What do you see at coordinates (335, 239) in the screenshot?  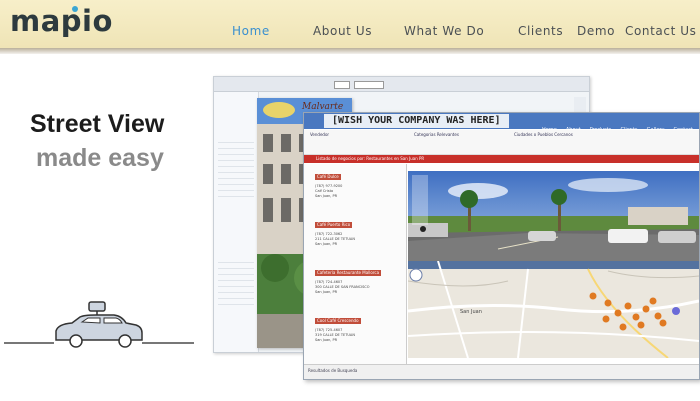 I see `listing-street: 211 CALLE DE TETUAN` at bounding box center [335, 239].